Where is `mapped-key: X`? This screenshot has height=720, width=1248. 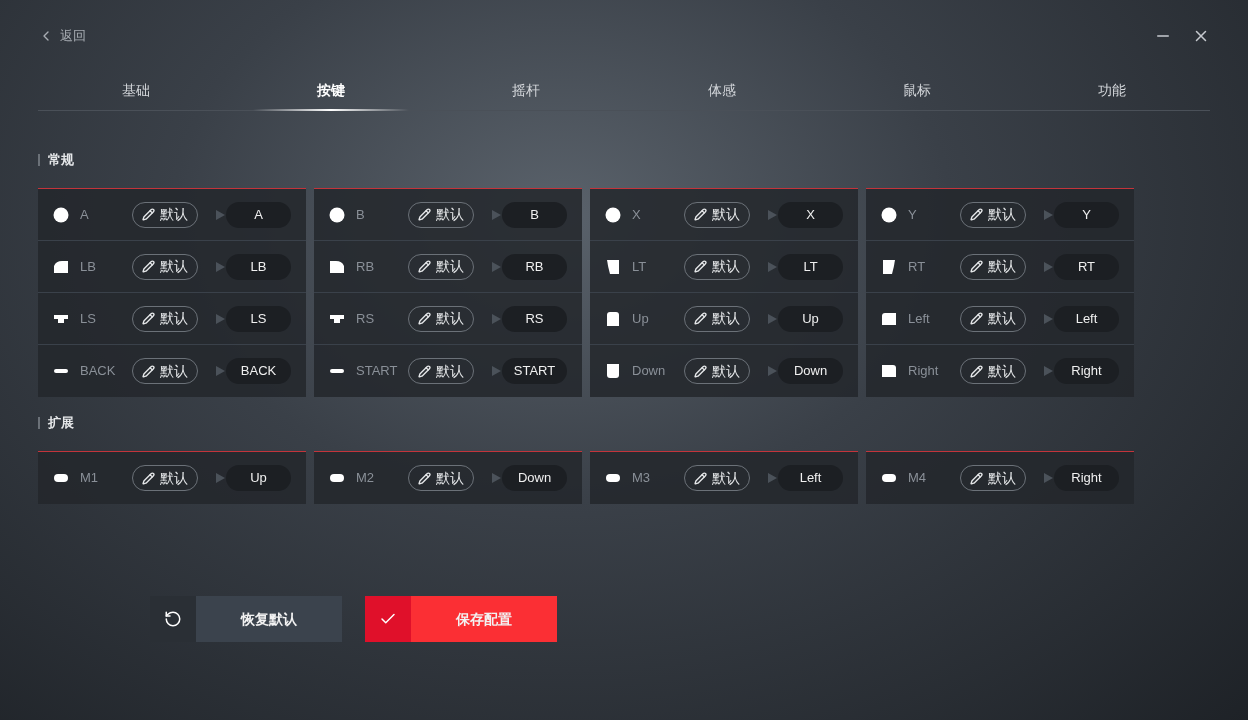
mapped-key: X is located at coordinates (810, 214).